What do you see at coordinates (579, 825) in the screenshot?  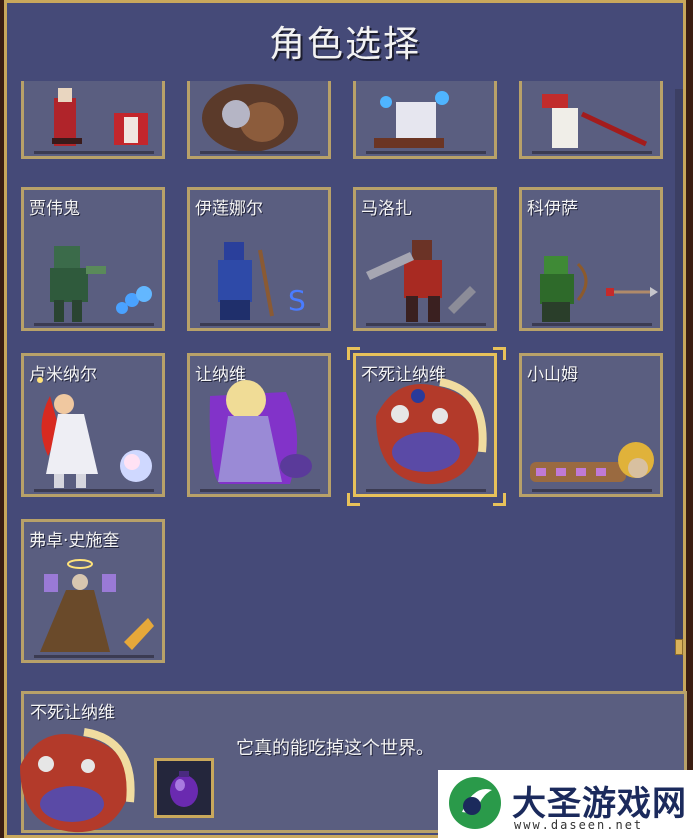 I see `watermark-url: www.daseen.net` at bounding box center [579, 825].